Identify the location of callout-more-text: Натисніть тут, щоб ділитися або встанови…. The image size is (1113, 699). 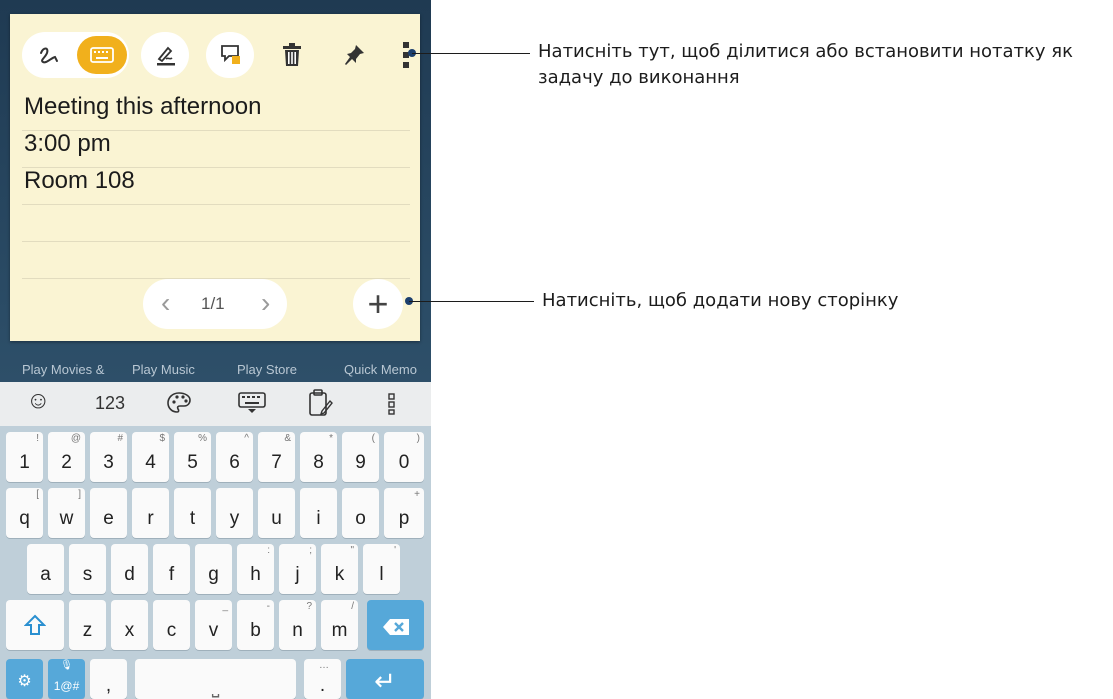
(805, 64).